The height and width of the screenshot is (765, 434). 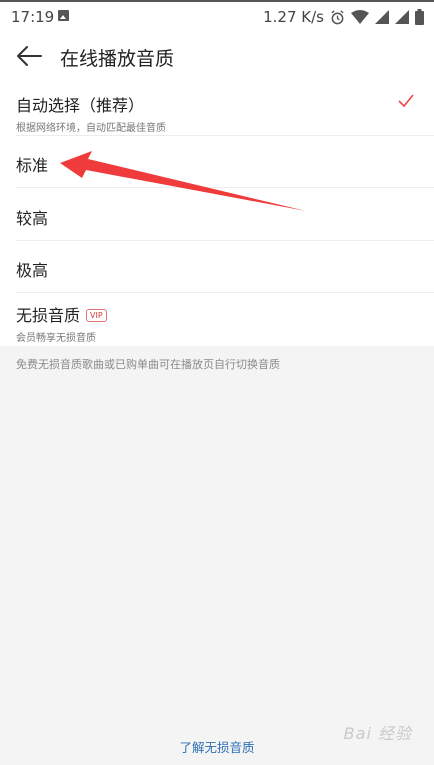 What do you see at coordinates (225, 214) in the screenshot?
I see `option-high: 较高` at bounding box center [225, 214].